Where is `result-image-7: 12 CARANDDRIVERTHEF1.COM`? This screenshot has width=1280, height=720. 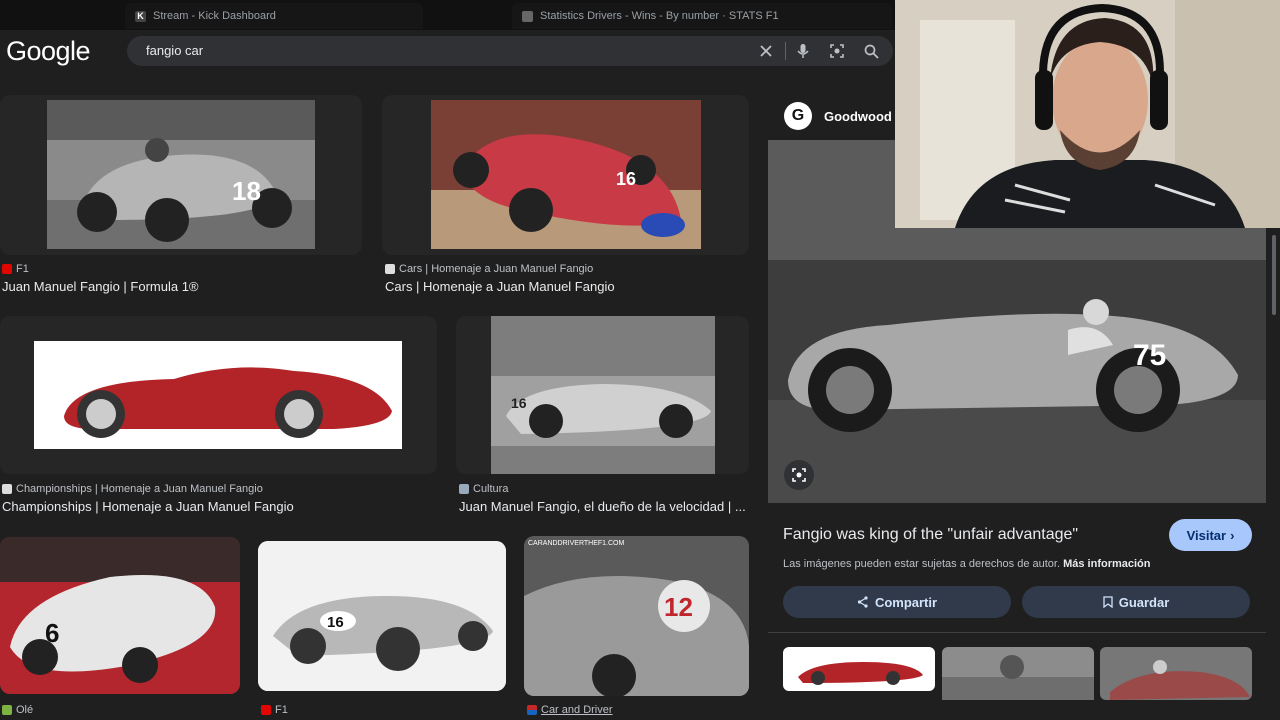
result-image-7: 12 CARANDDRIVERTHEF1.COM is located at coordinates (636, 616).